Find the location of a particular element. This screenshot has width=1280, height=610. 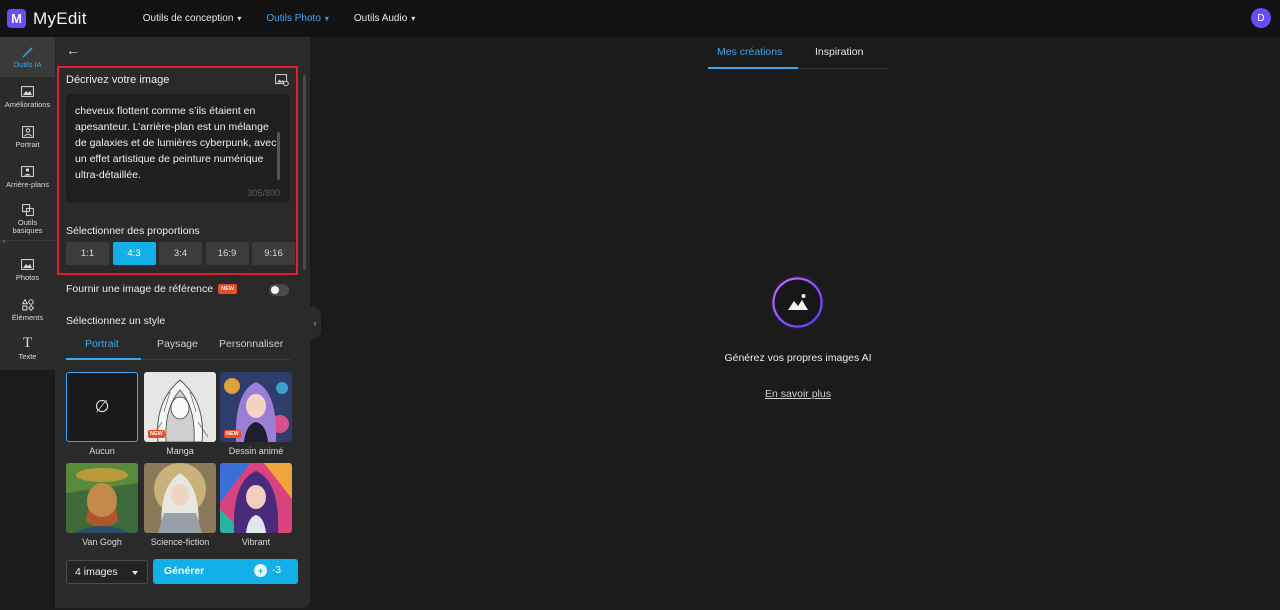

rail-item-portrait: Portrait is located at coordinates (27, 137).